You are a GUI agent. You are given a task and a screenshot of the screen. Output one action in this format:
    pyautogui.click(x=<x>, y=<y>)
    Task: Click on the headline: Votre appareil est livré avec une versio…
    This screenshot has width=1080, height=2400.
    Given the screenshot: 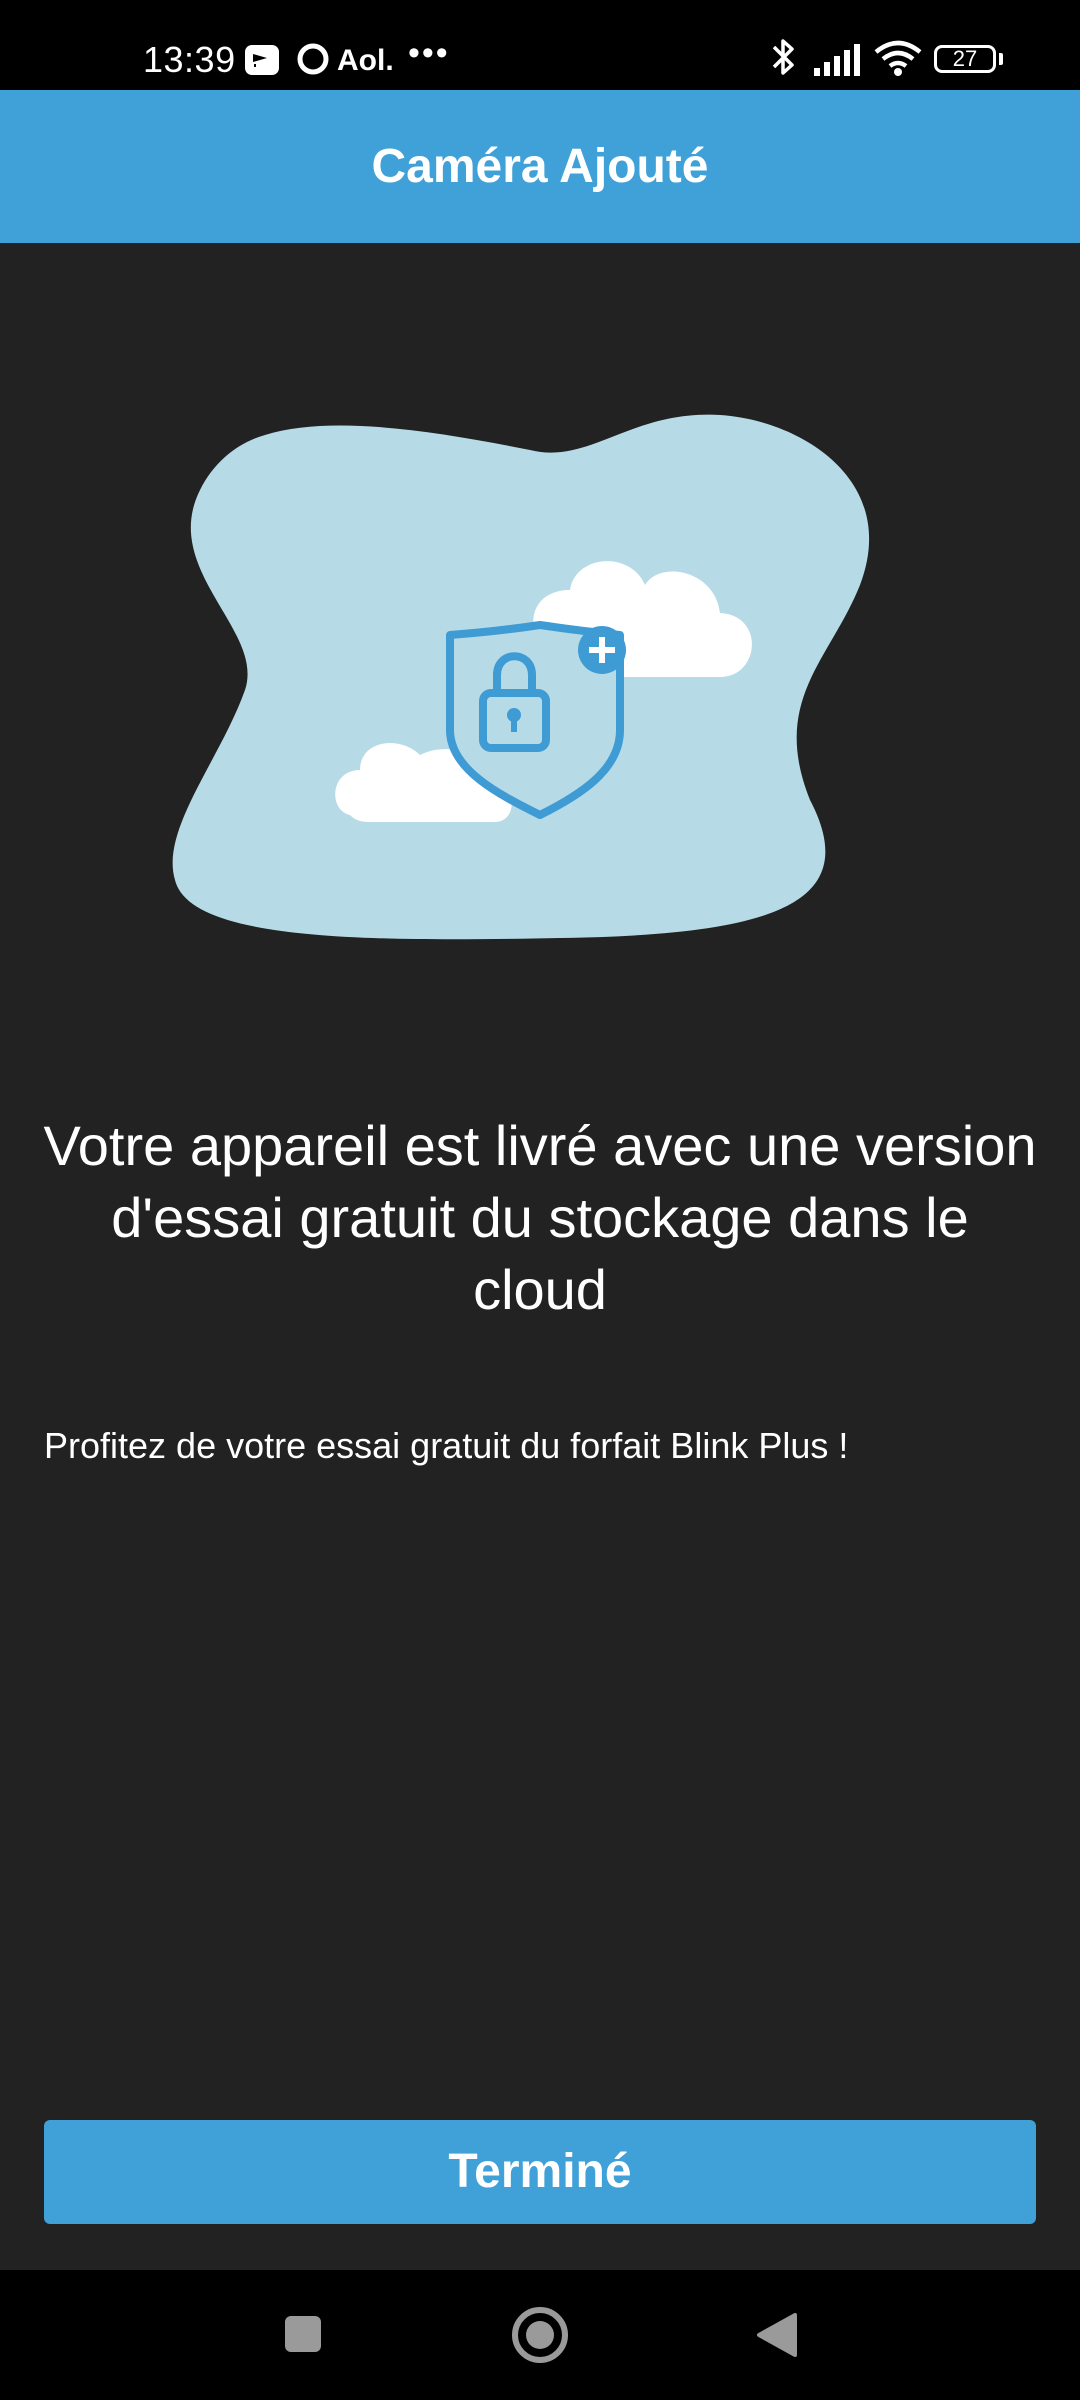 What is the action you would take?
    pyautogui.click(x=540, y=1217)
    